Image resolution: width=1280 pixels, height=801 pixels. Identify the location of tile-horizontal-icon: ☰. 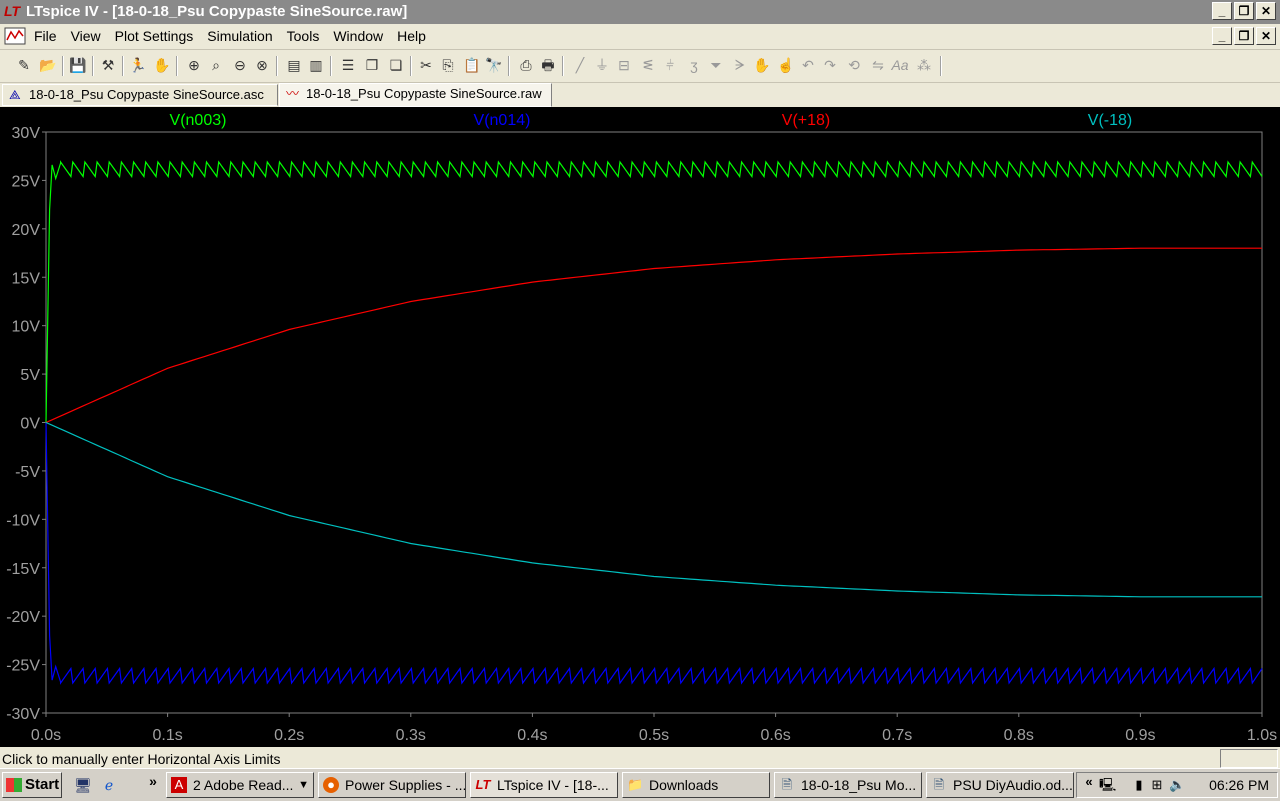
(348, 65).